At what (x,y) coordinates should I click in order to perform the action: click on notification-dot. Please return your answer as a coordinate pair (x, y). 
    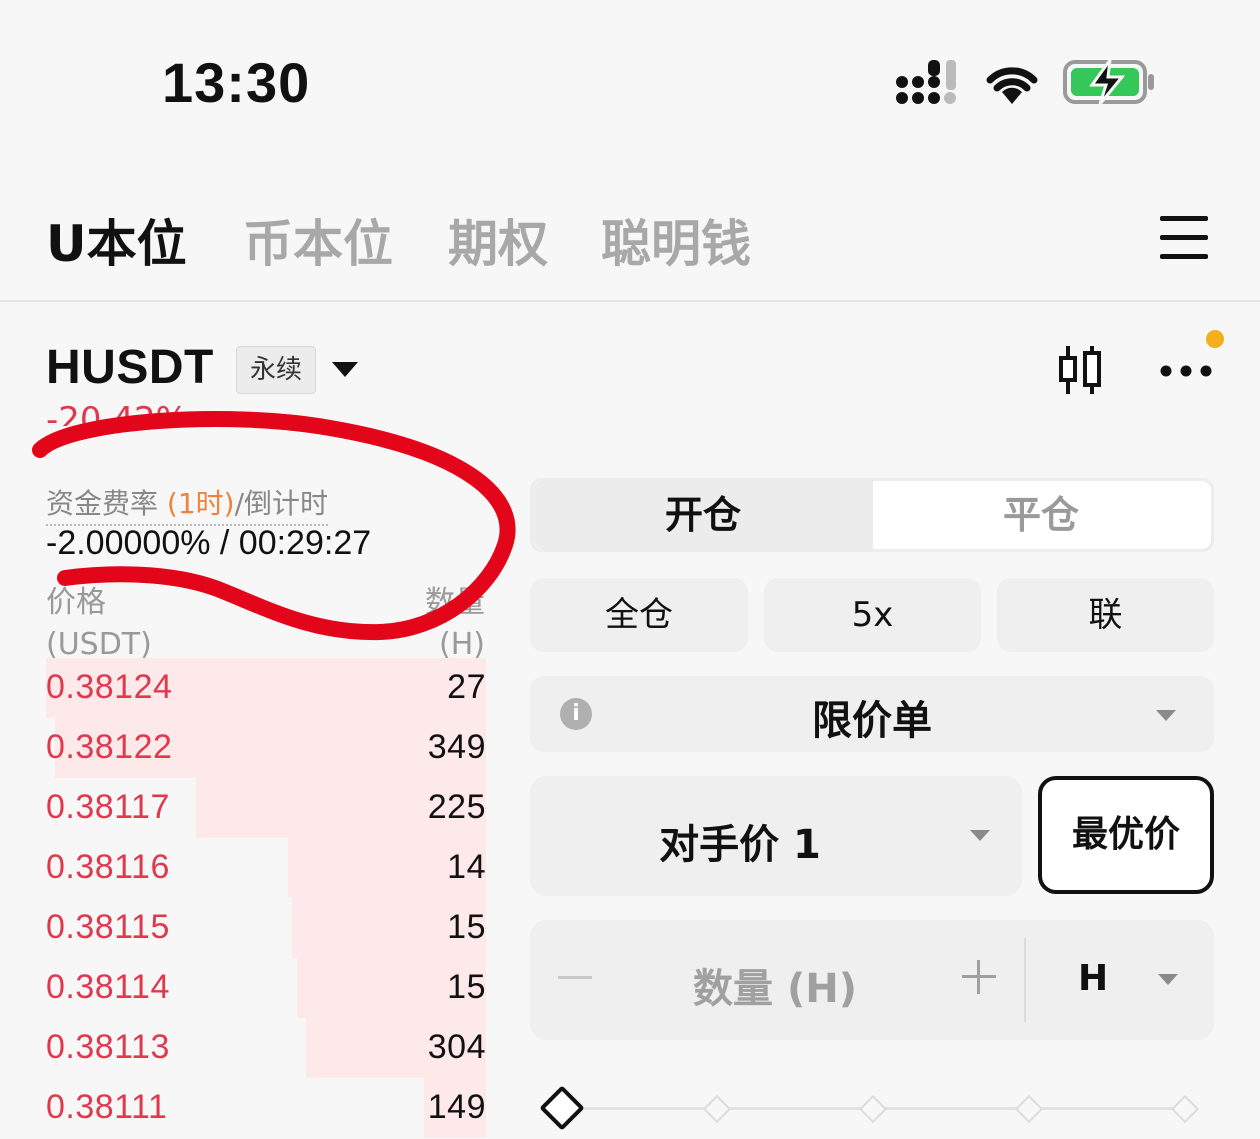
    Looking at the image, I should click on (1215, 339).